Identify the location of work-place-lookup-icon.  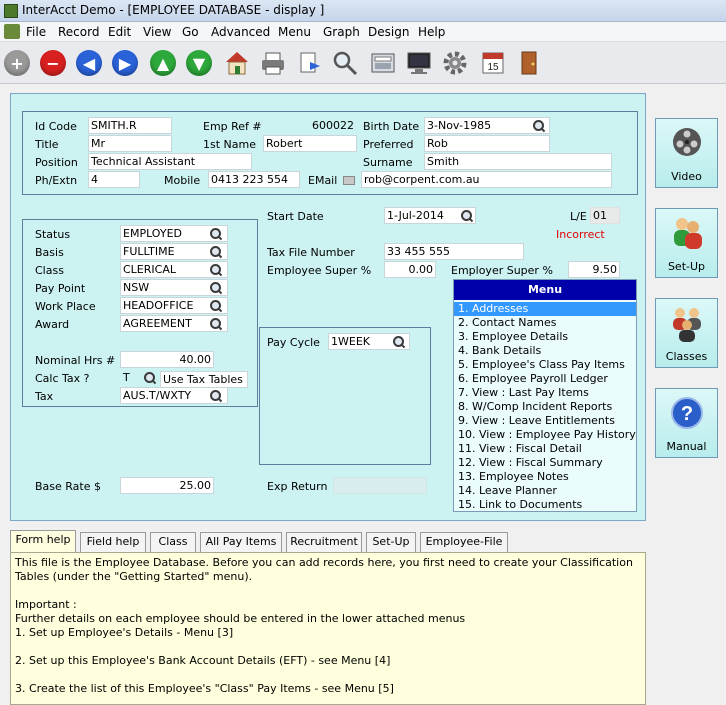
(216, 306).